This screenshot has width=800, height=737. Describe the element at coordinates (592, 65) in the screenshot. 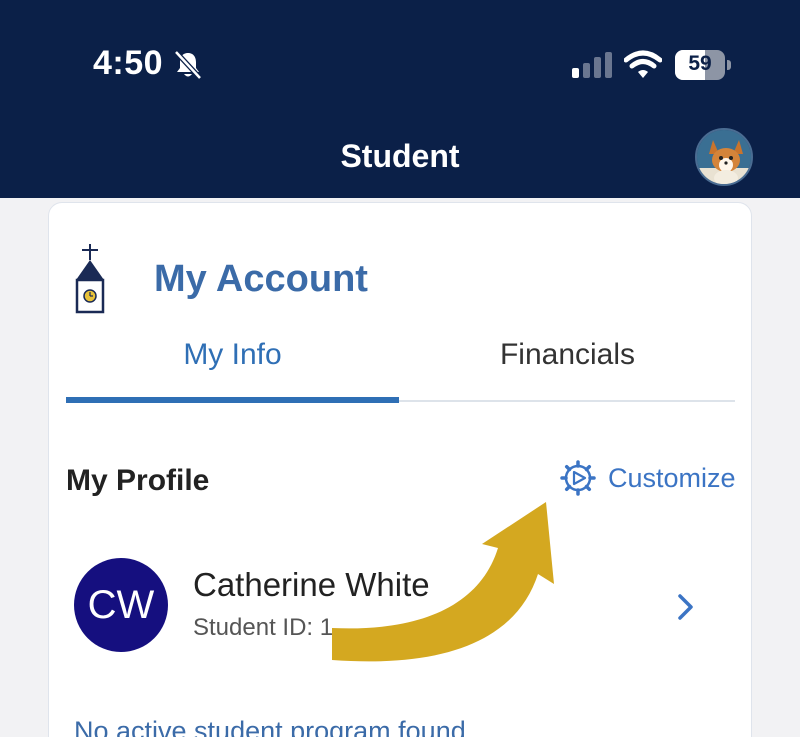

I see `cellular-signal-icon` at that location.